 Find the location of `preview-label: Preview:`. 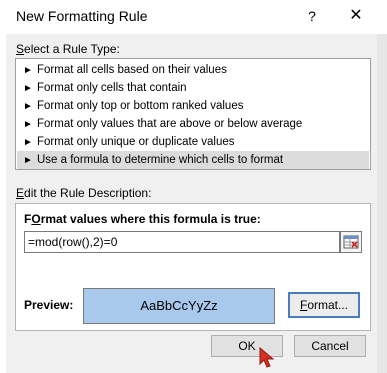

preview-label: Preview: is located at coordinates (49, 305).